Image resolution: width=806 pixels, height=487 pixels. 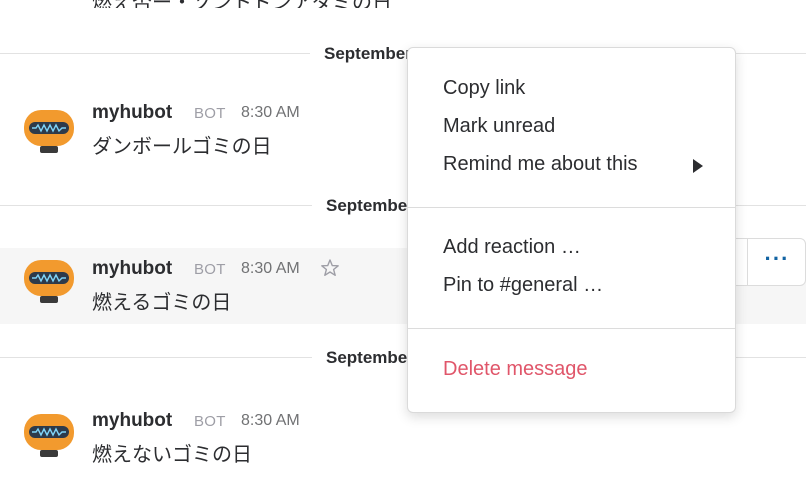 What do you see at coordinates (182, 147) in the screenshot?
I see `message-text: ダンボールゴミの日` at bounding box center [182, 147].